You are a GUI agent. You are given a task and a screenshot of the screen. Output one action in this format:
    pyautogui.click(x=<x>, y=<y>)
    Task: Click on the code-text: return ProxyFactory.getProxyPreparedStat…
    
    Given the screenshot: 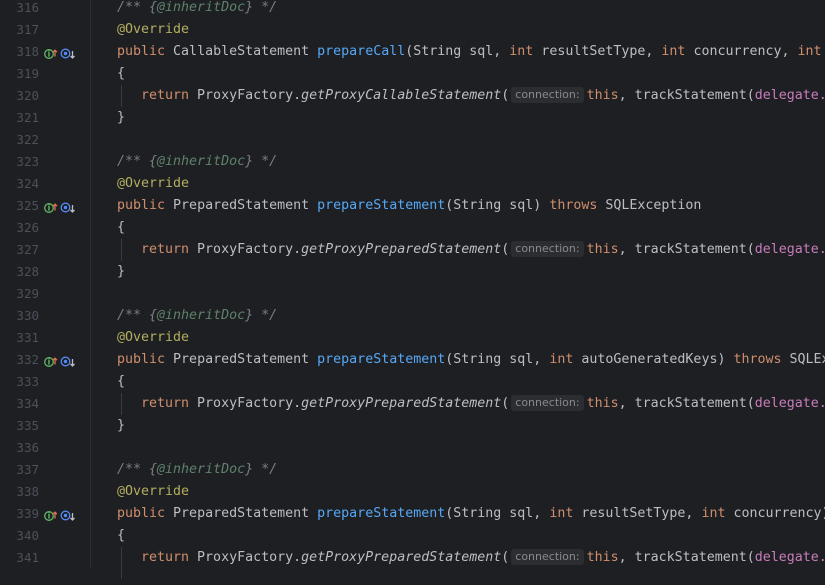 What is the action you would take?
    pyautogui.click(x=483, y=558)
    